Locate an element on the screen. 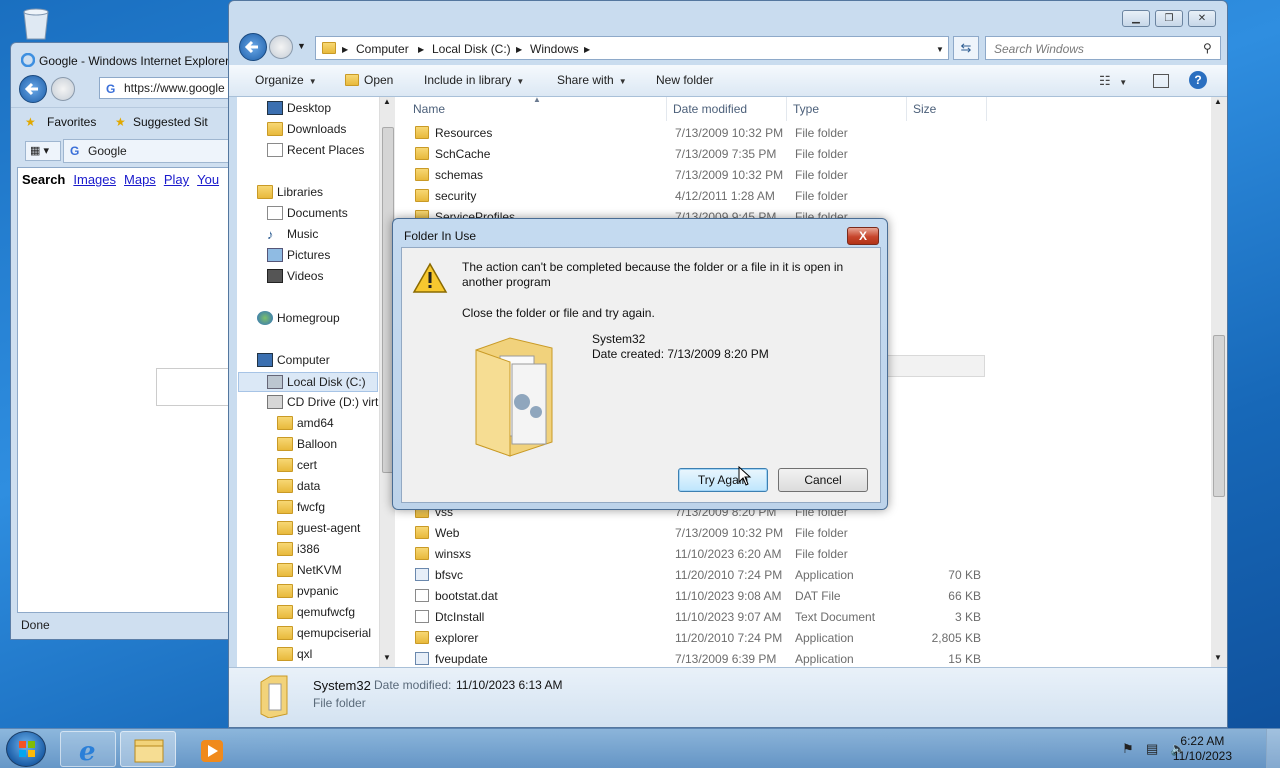 This screenshot has width=1280, height=768. google-link-play: Play is located at coordinates (176, 179).